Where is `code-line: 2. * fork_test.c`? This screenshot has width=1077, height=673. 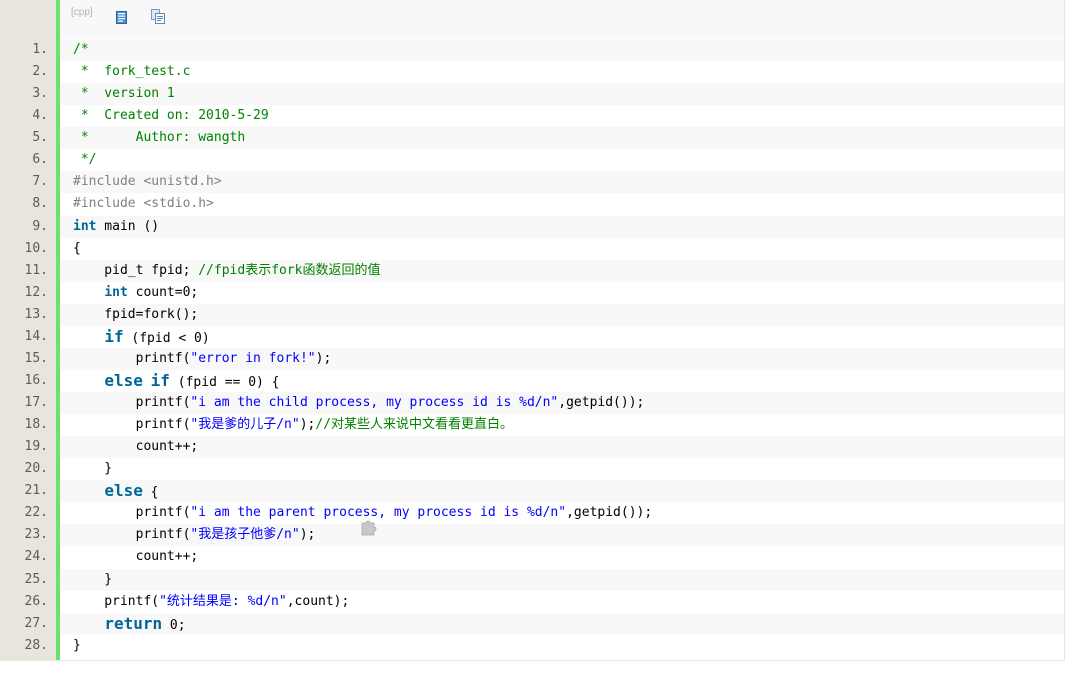 code-line: 2. * fork_test.c is located at coordinates (532, 72).